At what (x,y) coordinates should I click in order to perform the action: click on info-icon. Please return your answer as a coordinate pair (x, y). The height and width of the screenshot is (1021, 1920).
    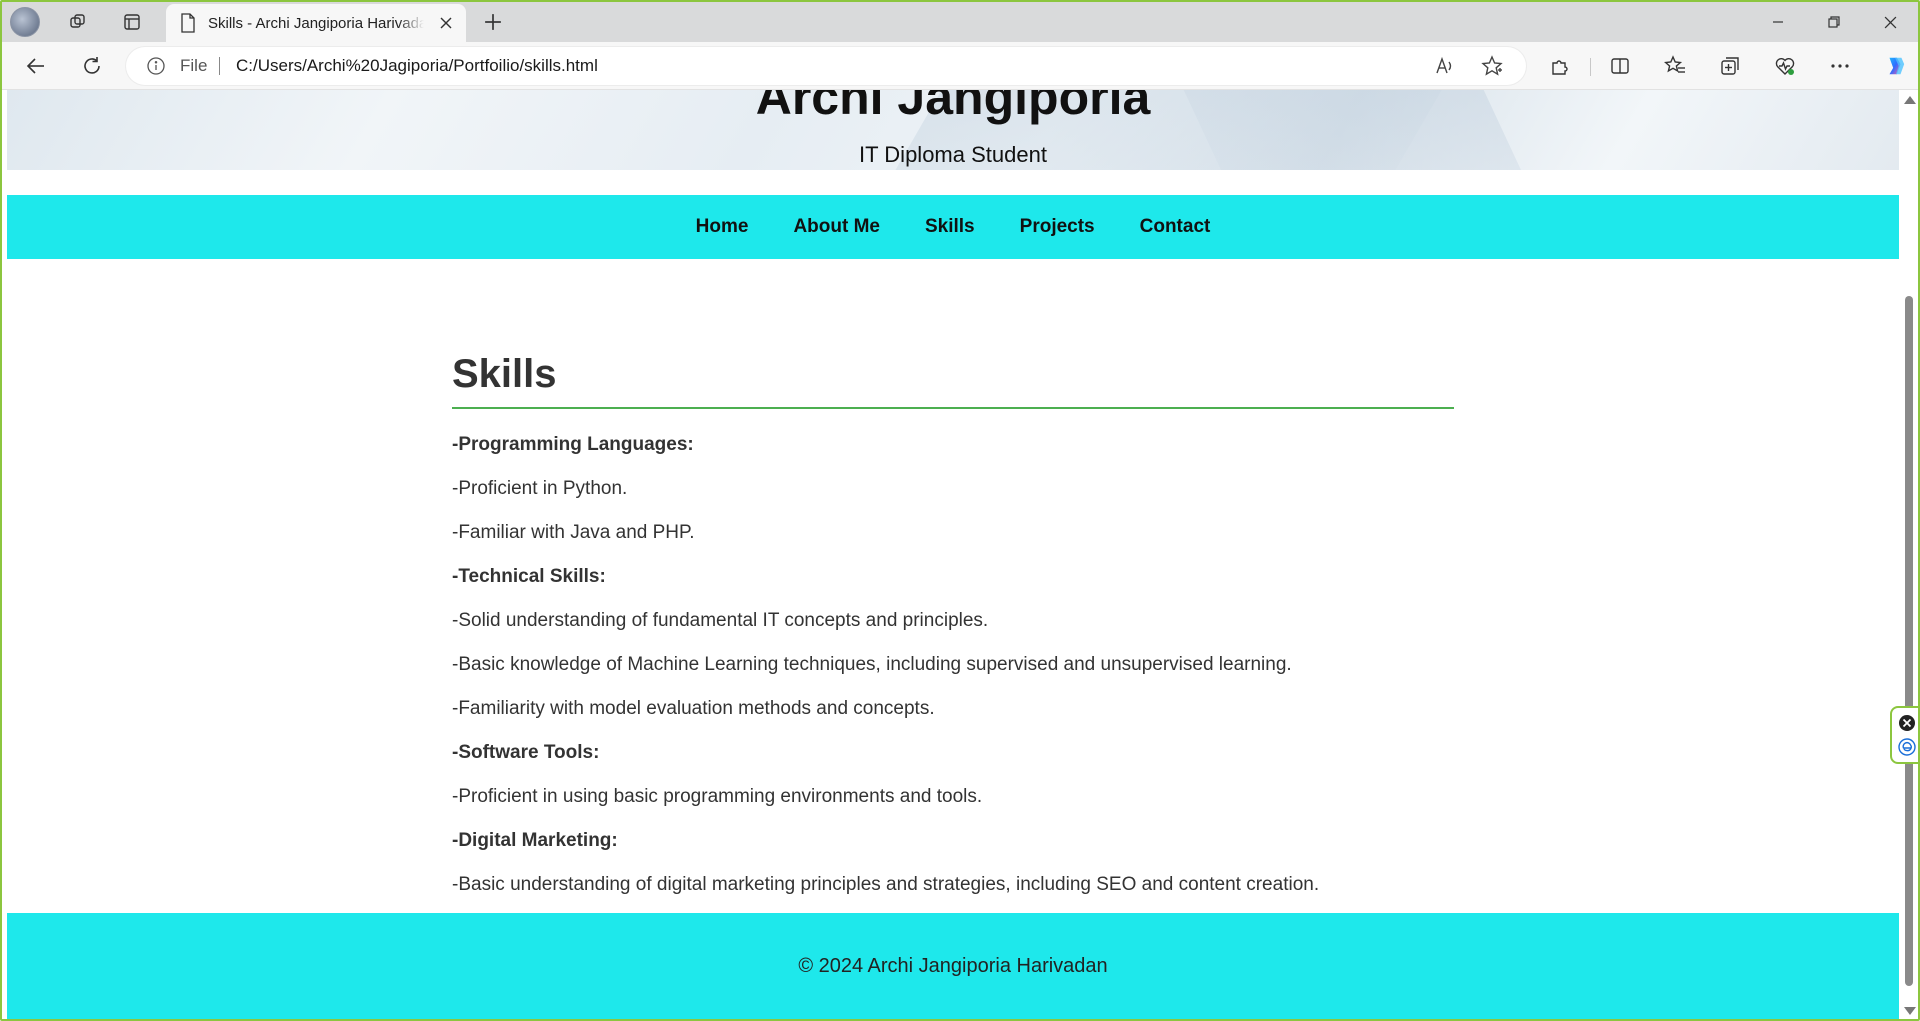
    Looking at the image, I should click on (156, 66).